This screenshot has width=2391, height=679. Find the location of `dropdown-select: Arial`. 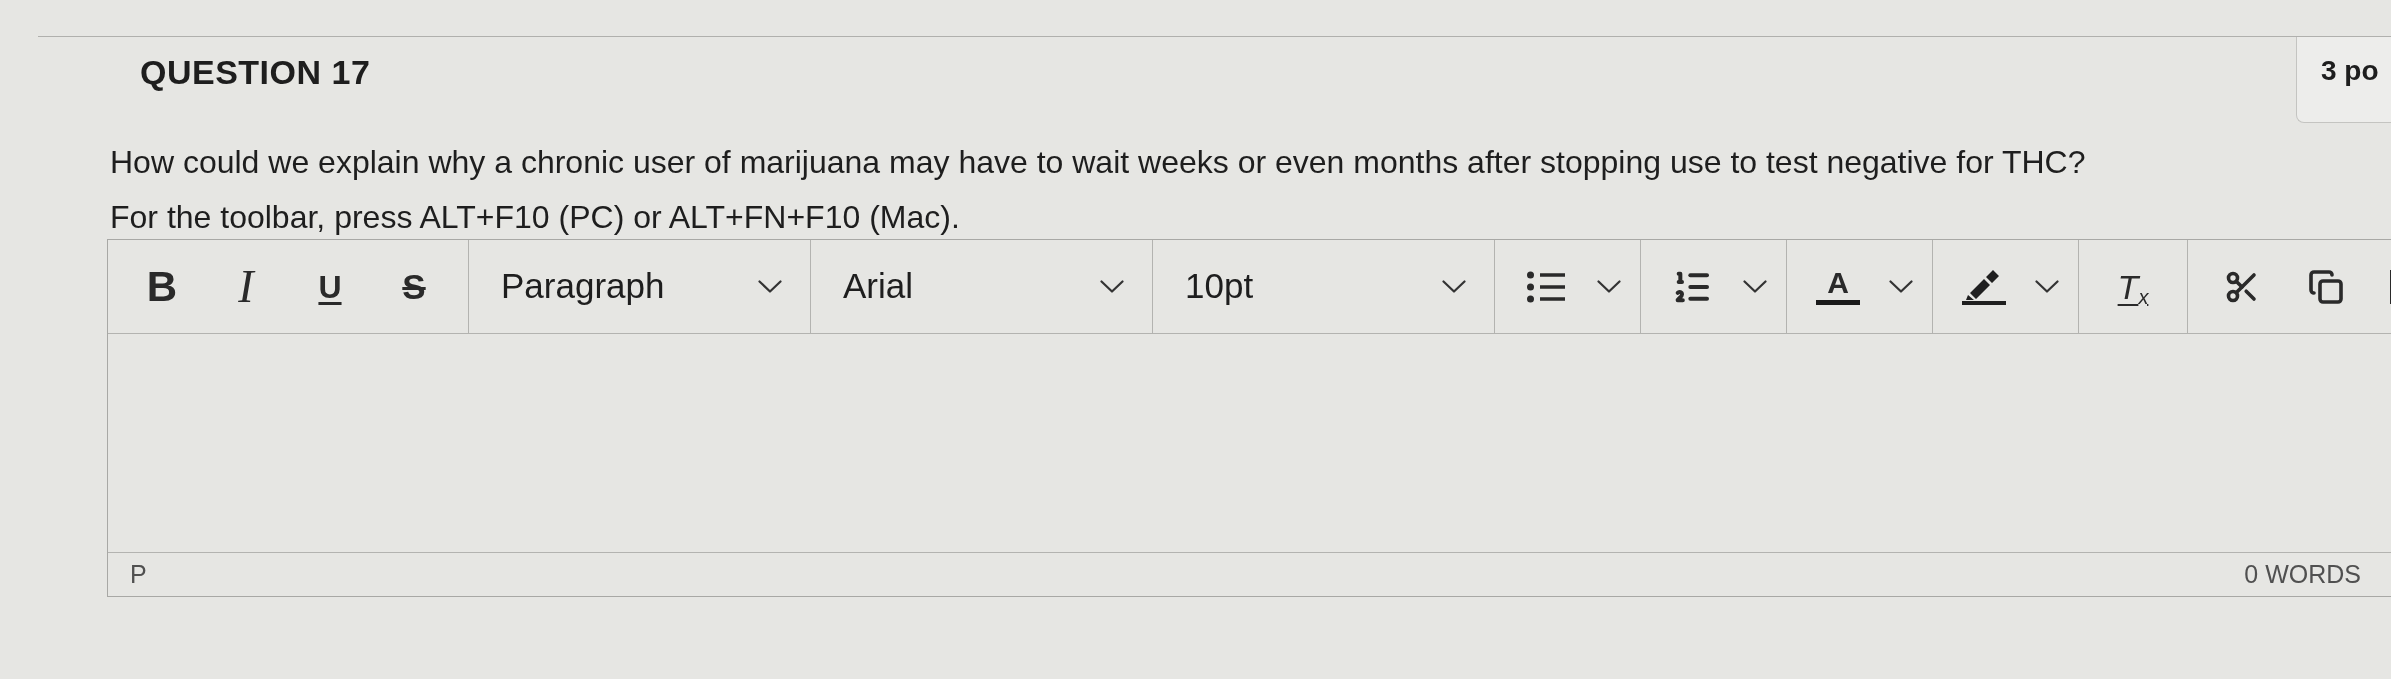

dropdown-select: Arial is located at coordinates (981, 286).